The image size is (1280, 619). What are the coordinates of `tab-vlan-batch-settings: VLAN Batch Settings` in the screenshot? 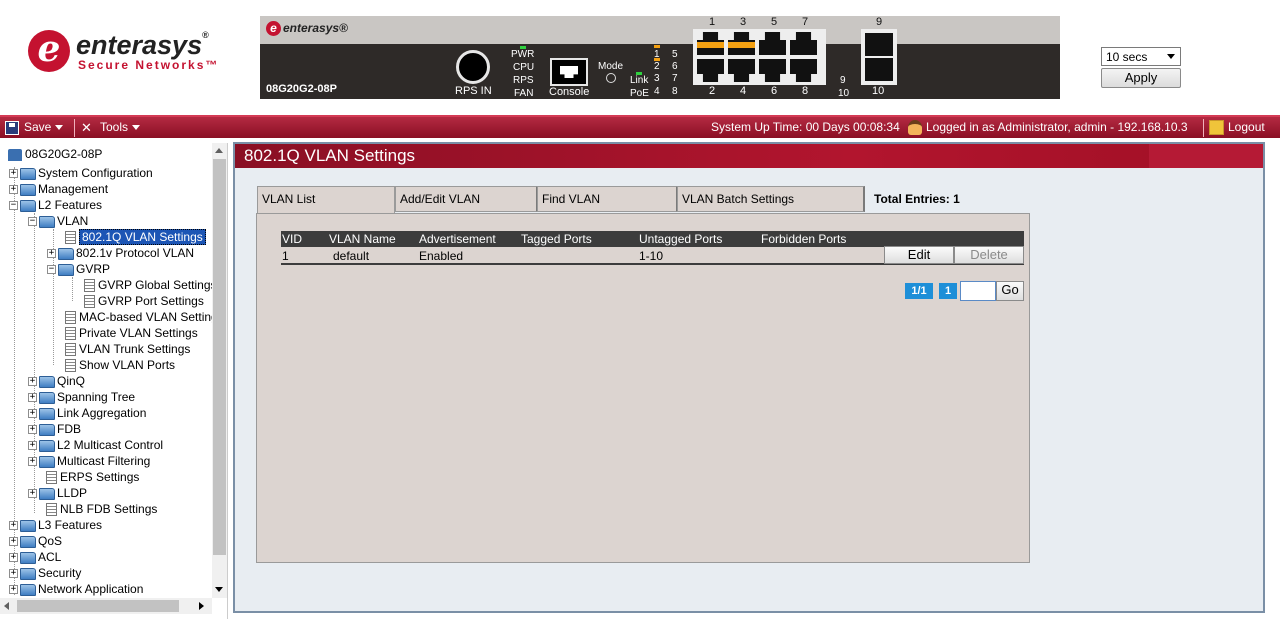 It's located at (771, 199).